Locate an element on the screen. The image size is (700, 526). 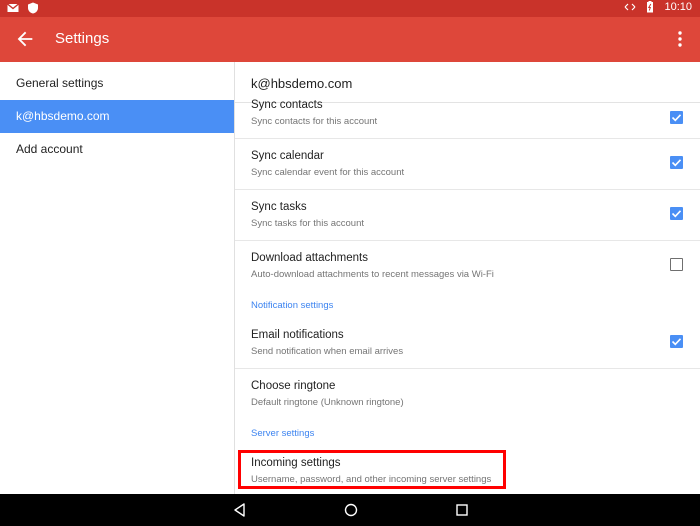
sync-contacts-title: Sync contacts is located at coordinates (287, 105).